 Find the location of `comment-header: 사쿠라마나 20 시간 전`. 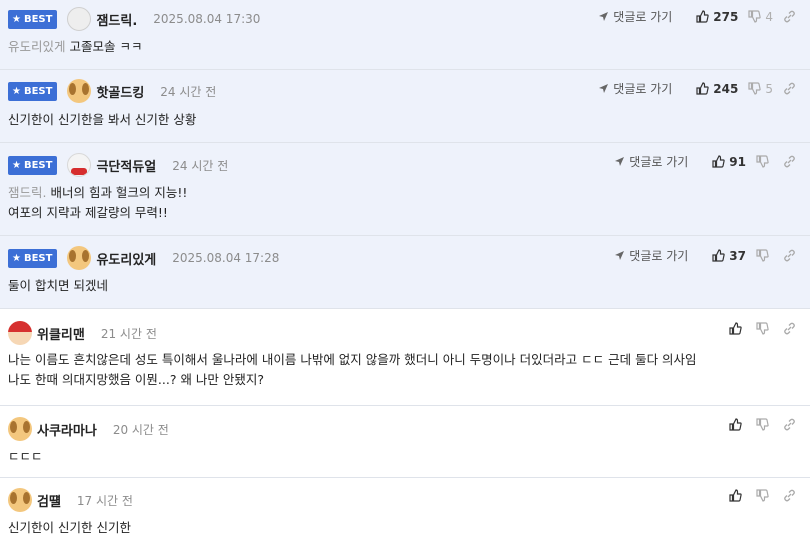

comment-header: 사쿠라마나 20 시간 전 is located at coordinates (88, 429).